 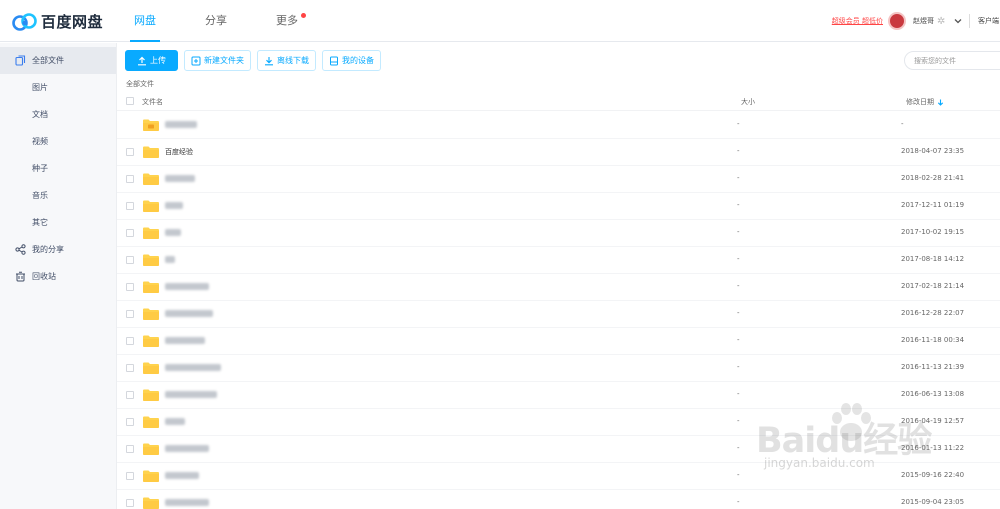 What do you see at coordinates (48, 249) in the screenshot?
I see `sidebar-item-label: 我的分享` at bounding box center [48, 249].